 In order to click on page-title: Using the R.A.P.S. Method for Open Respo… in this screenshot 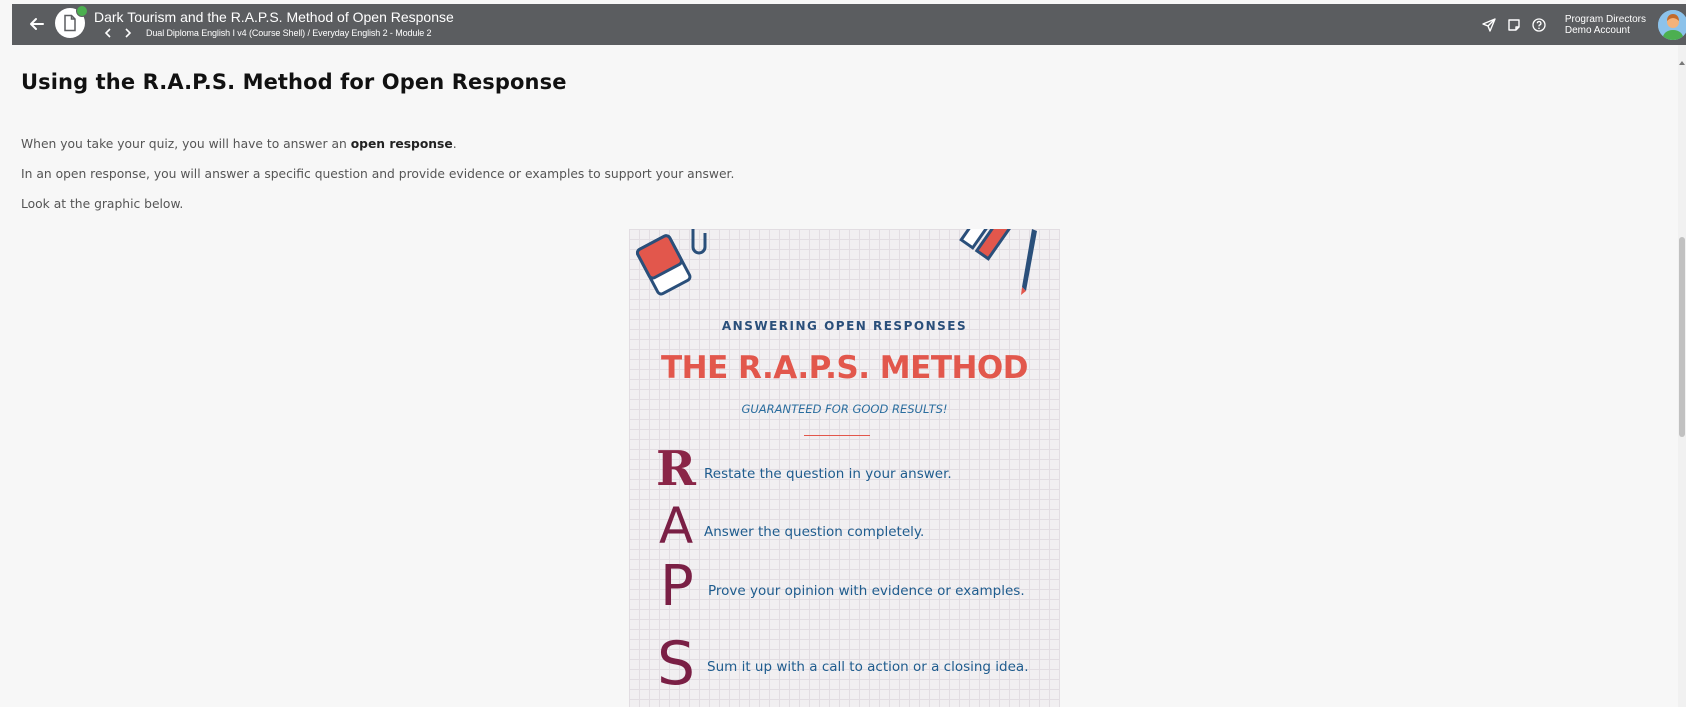, I will do `click(294, 82)`.